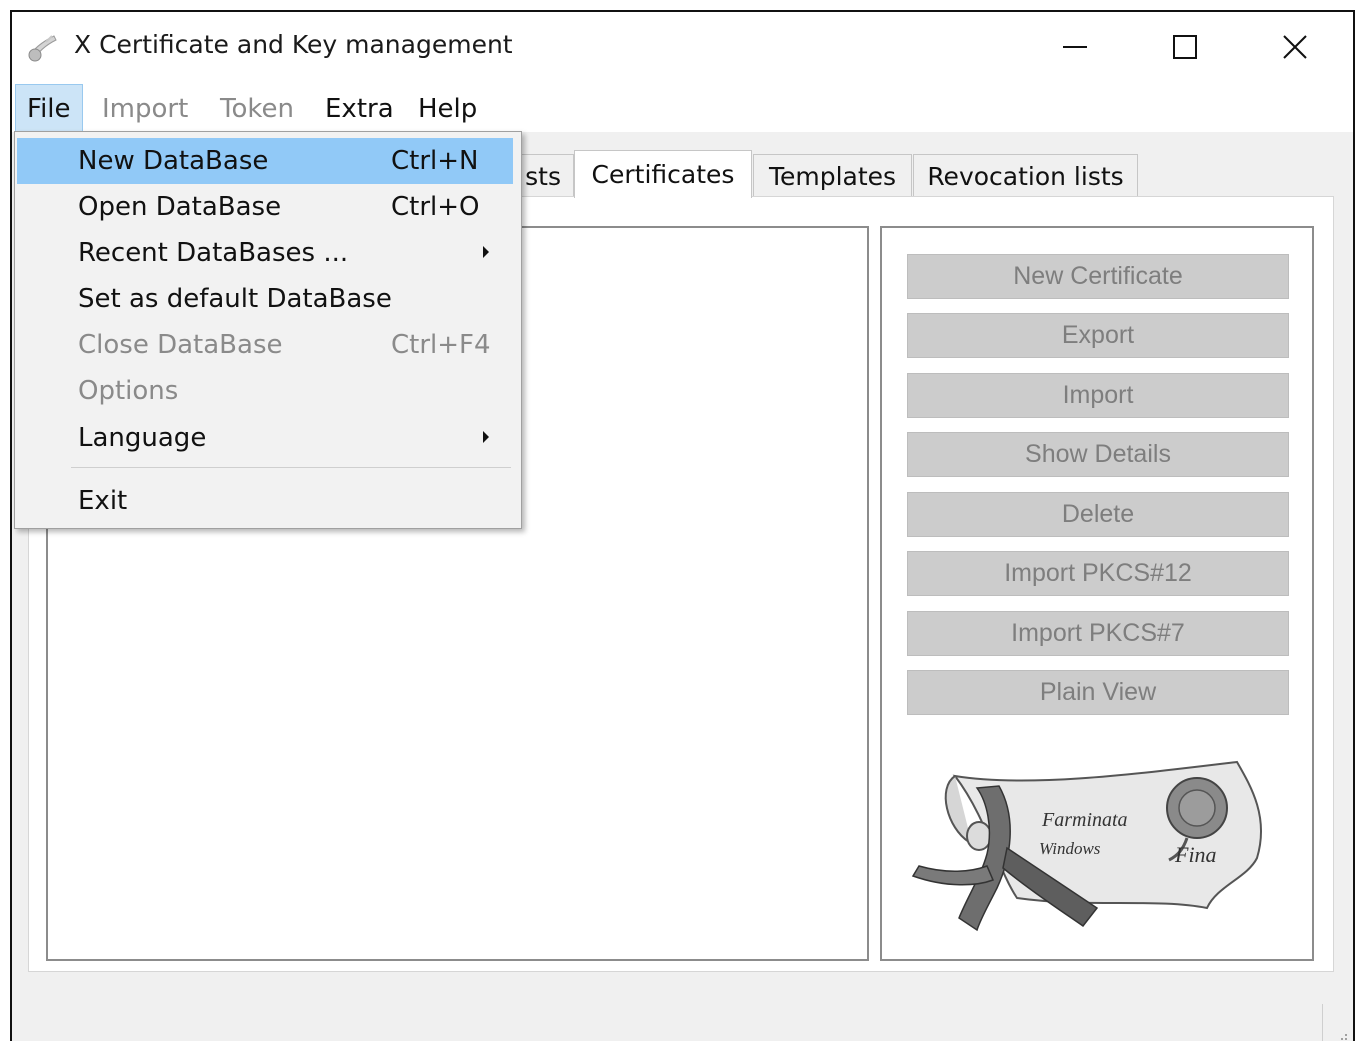 This screenshot has width=1357, height=1041. Describe the element at coordinates (832, 175) in the screenshot. I see `tab-templates: Templates` at that location.